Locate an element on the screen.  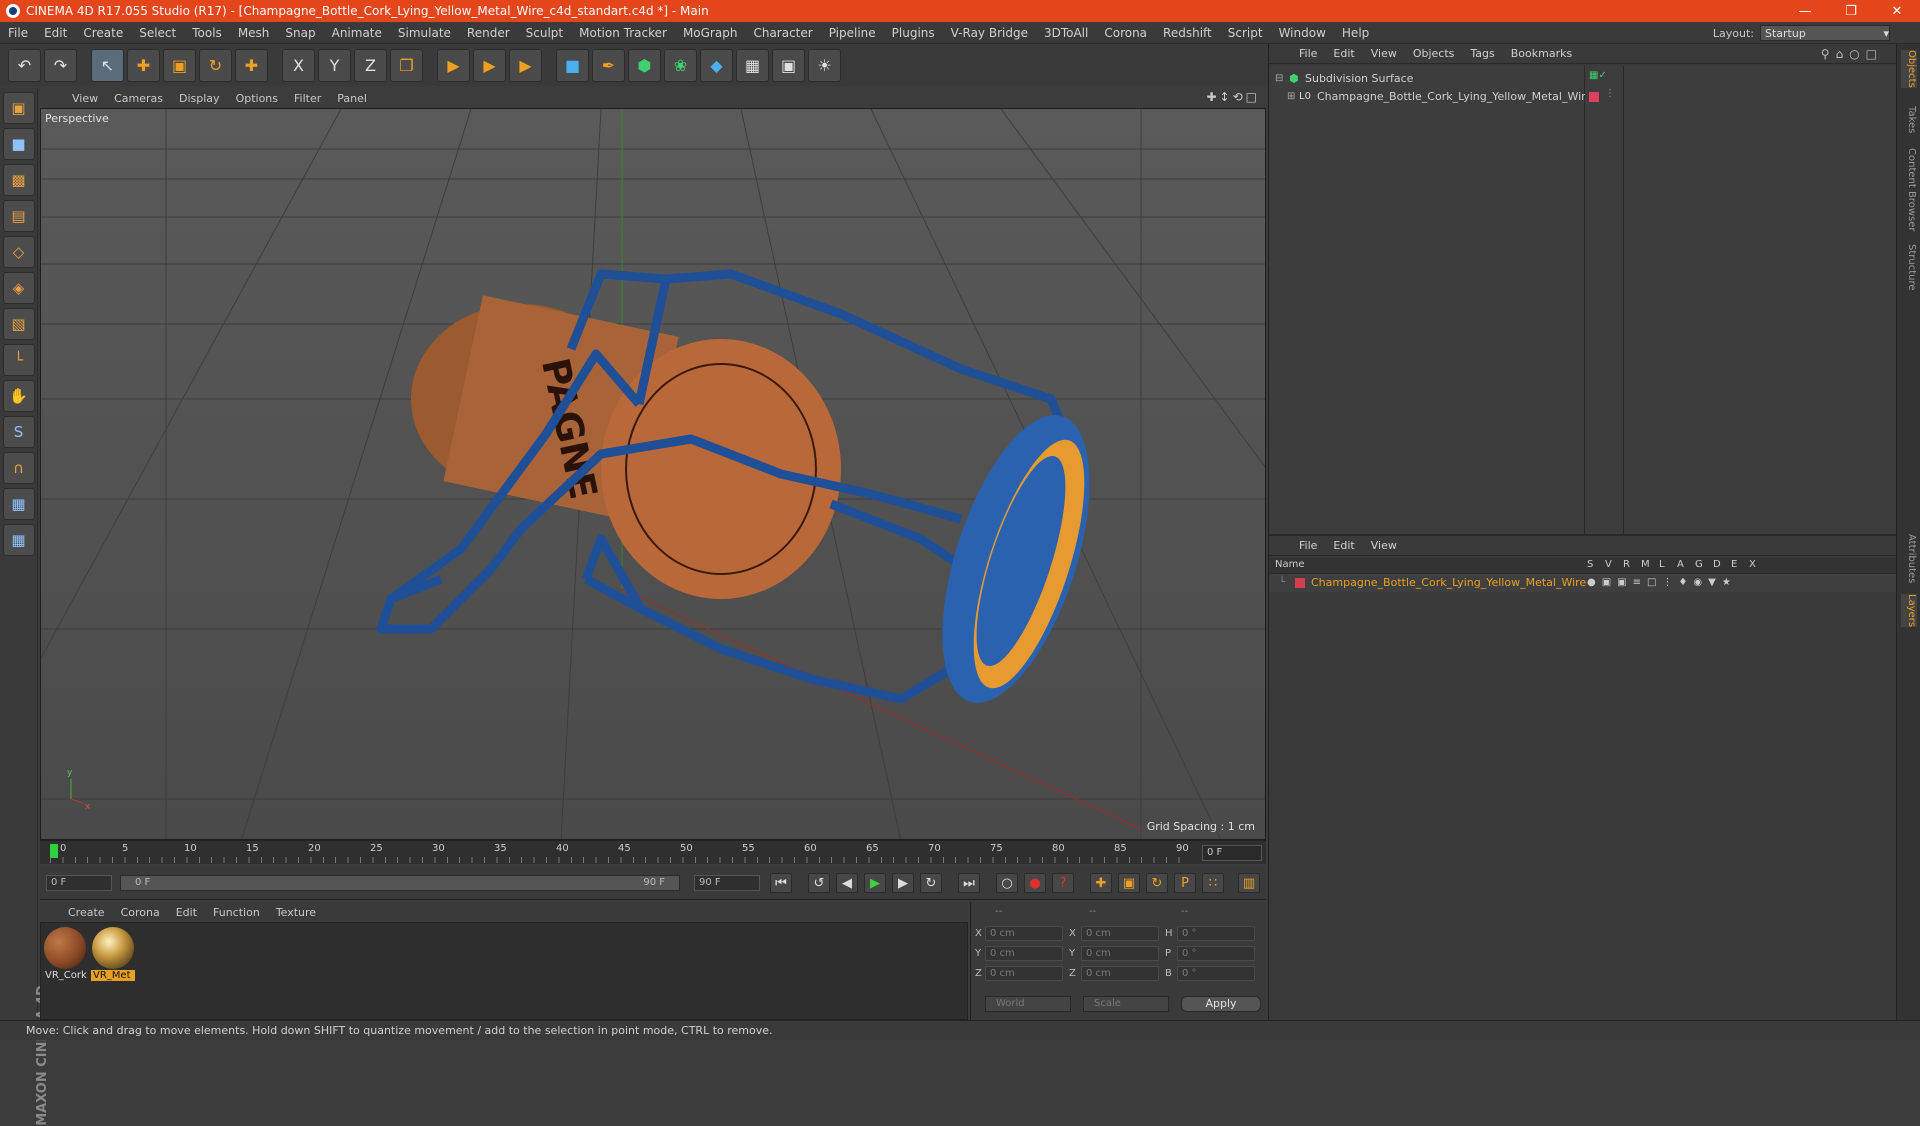
menu-3dtoall: 3DToAll is located at coordinates (1066, 33).